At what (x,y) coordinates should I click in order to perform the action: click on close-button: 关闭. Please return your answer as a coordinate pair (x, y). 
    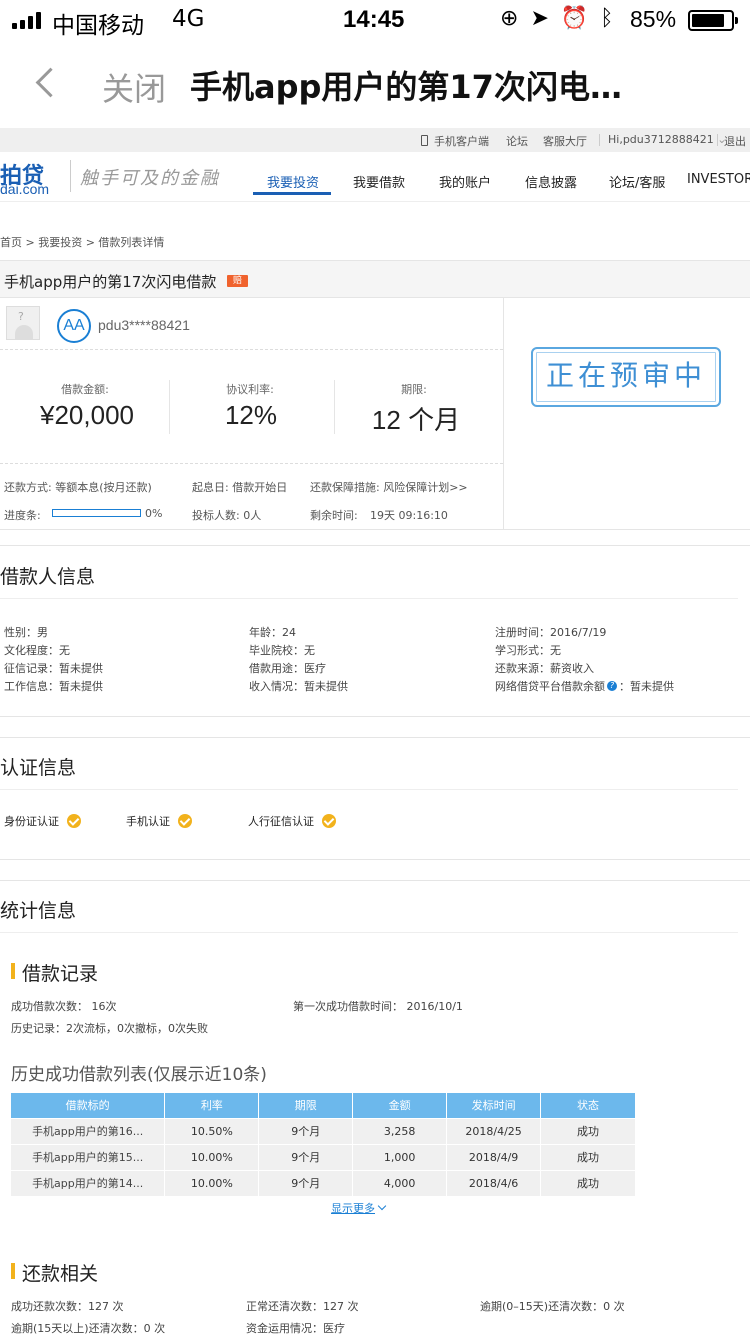
    Looking at the image, I should click on (134, 87).